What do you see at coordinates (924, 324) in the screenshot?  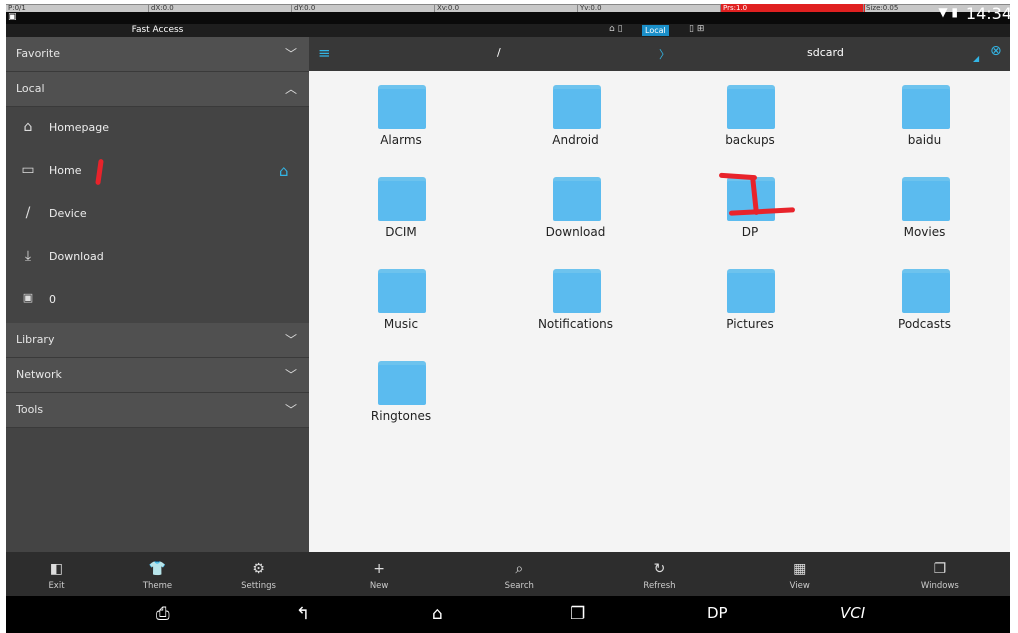 I see `folder-name: Podcasts` at bounding box center [924, 324].